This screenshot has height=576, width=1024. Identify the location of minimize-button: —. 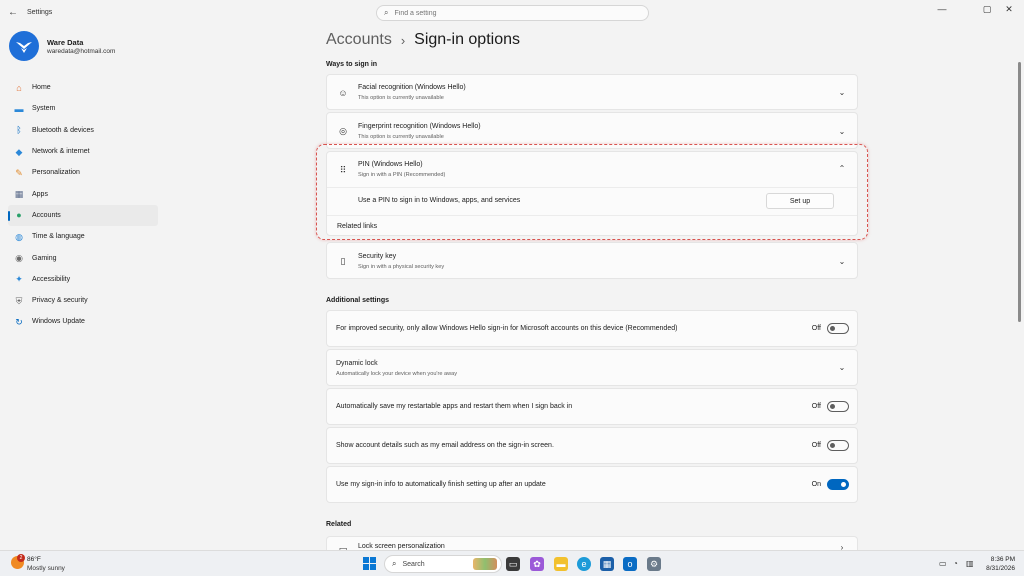
(942, 9).